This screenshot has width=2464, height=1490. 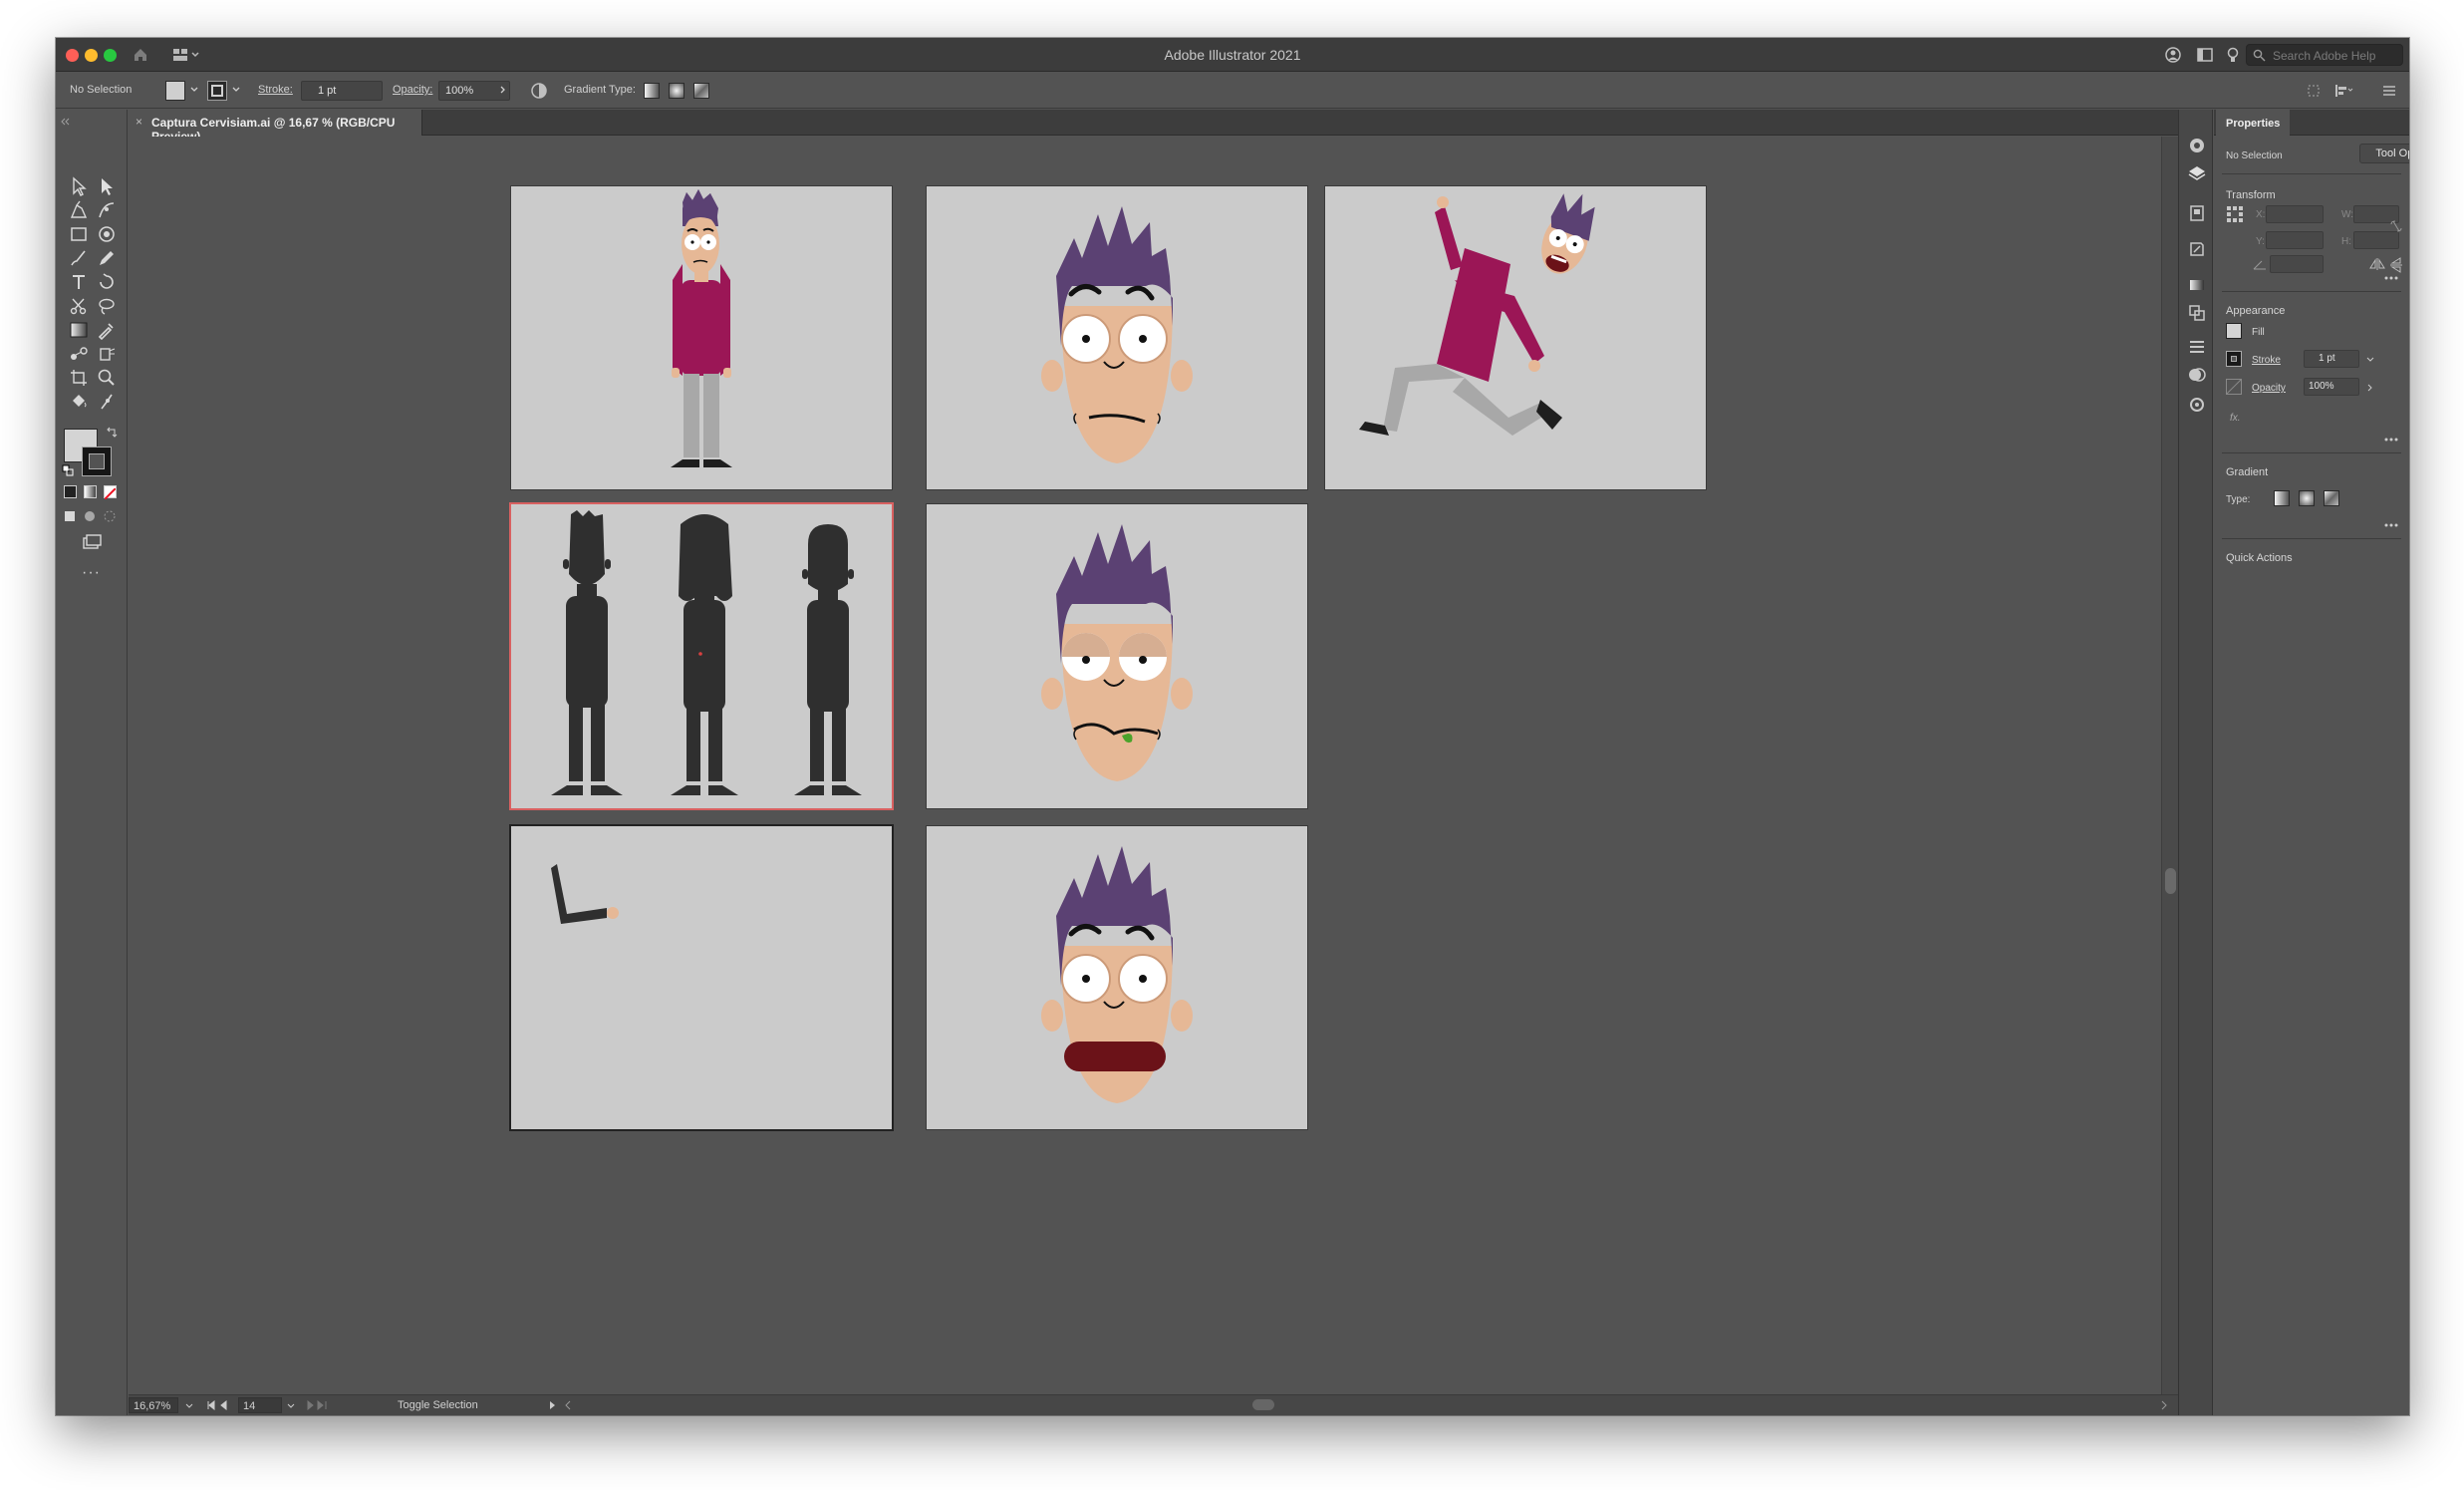 What do you see at coordinates (2170, 881) in the screenshot?
I see `vertical-scroll-thumb` at bounding box center [2170, 881].